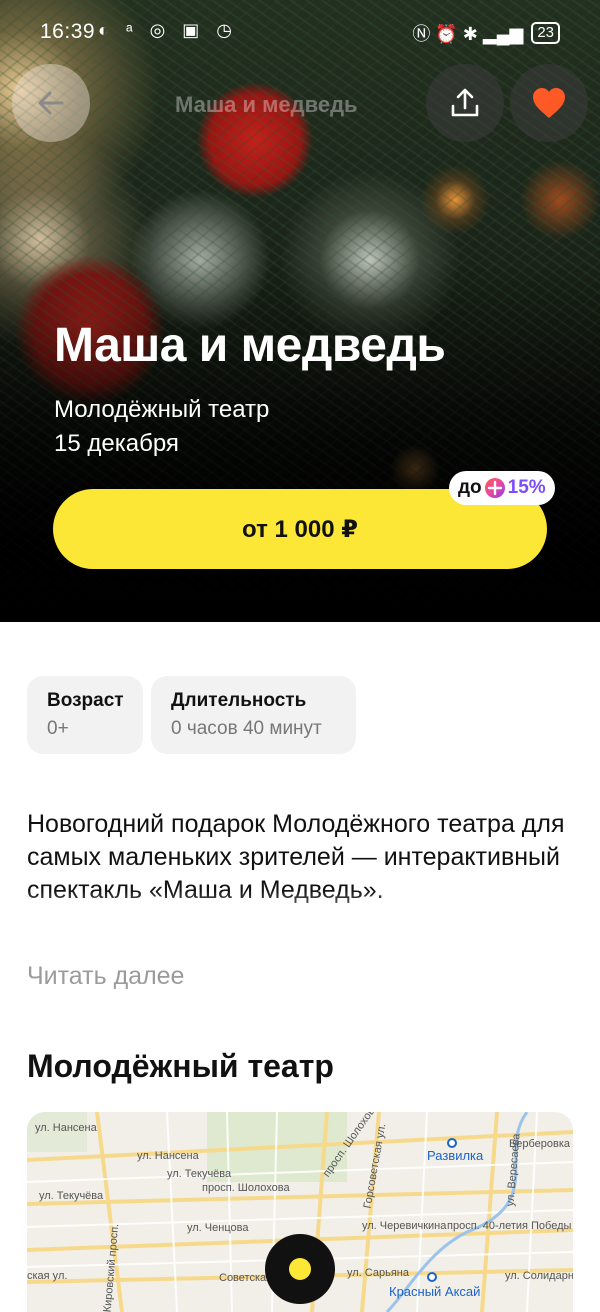 Image resolution: width=600 pixels, height=1312 pixels. What do you see at coordinates (105, 976) in the screenshot?
I see `read-more-link: Читать далее` at bounding box center [105, 976].